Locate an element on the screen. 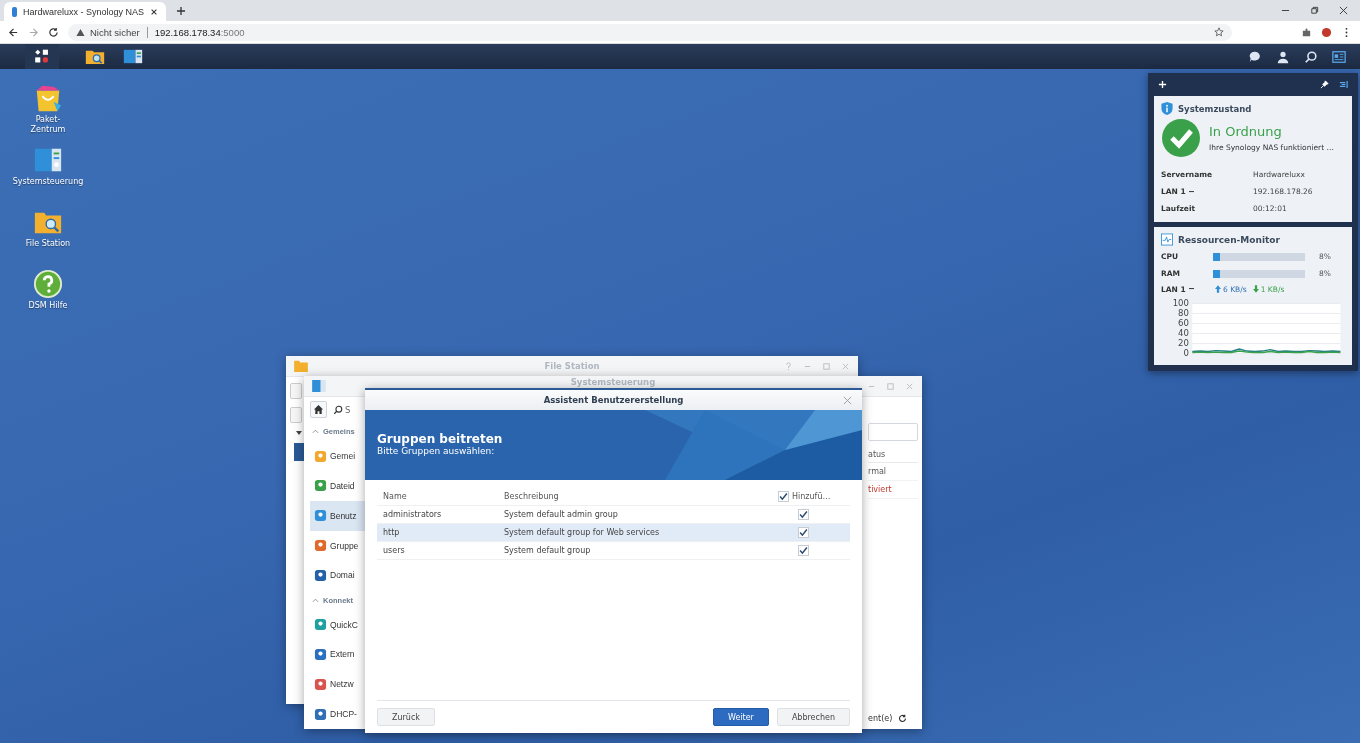 The width and height of the screenshot is (1360, 743). sidebar-item: DHCP- is located at coordinates (337, 714).